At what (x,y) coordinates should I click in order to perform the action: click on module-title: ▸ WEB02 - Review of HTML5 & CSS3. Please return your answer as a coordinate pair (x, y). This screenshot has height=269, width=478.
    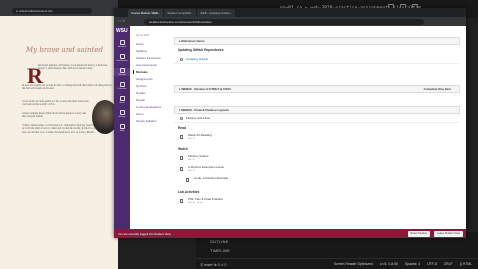
    Looking at the image, I should click on (205, 89).